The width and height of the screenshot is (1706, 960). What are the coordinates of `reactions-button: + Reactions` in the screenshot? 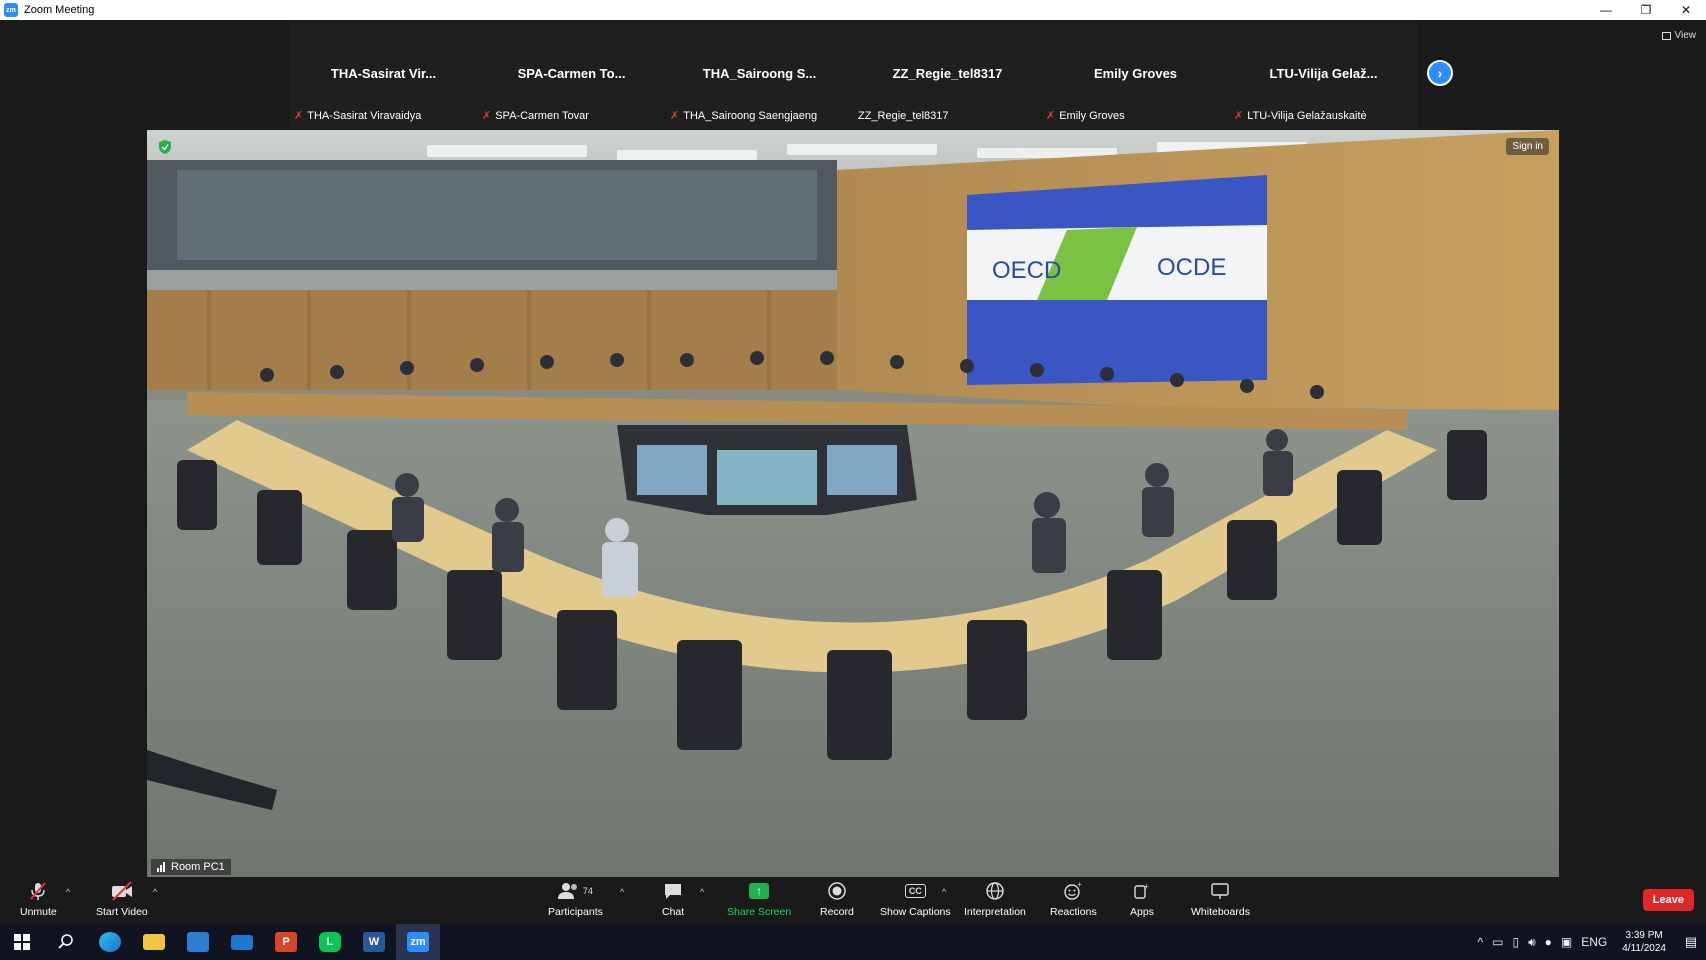 It's located at (1073, 899).